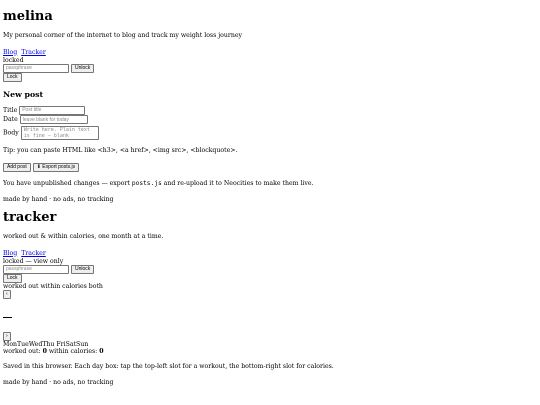  I want to click on tracker-unlock-button: Unlock, so click(82, 269).